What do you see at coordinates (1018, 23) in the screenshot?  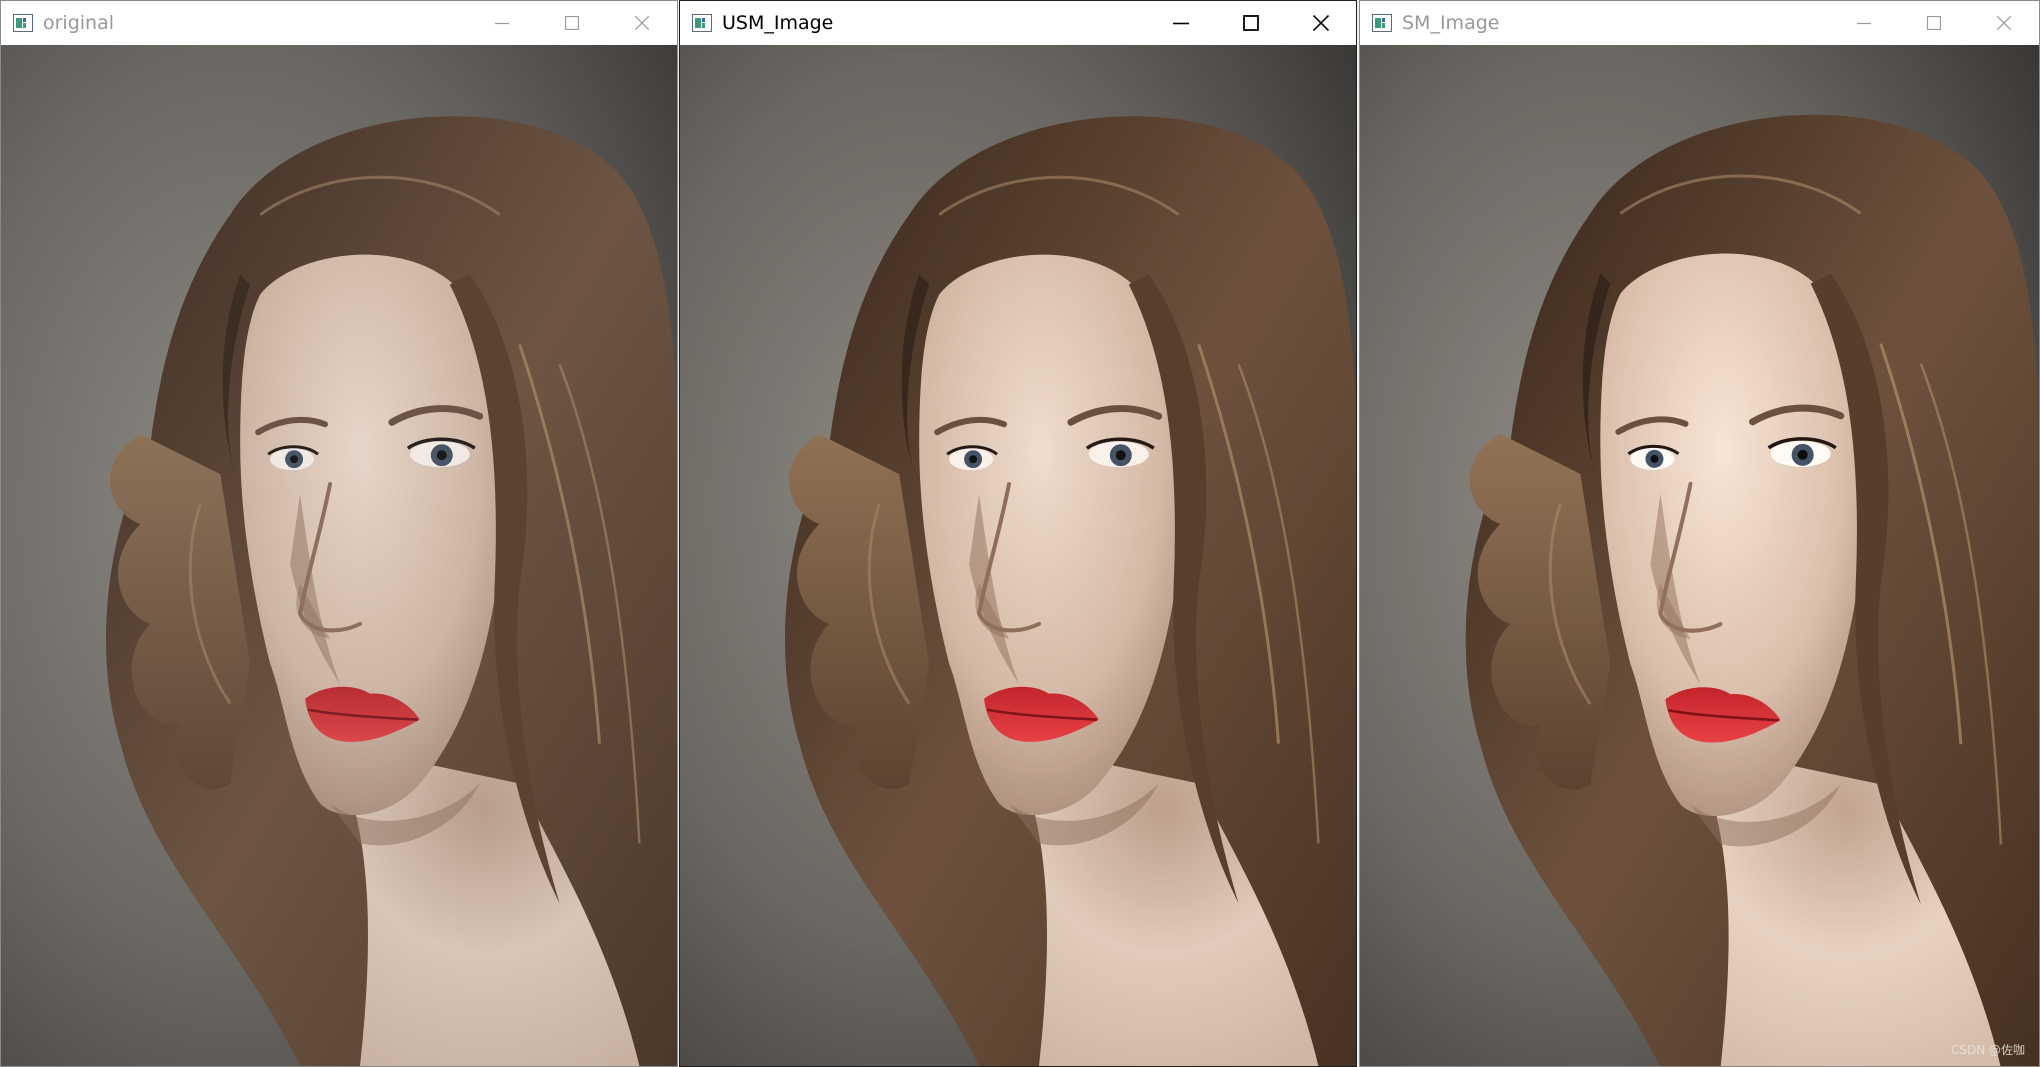 I see `title-bar: USM_Image` at bounding box center [1018, 23].